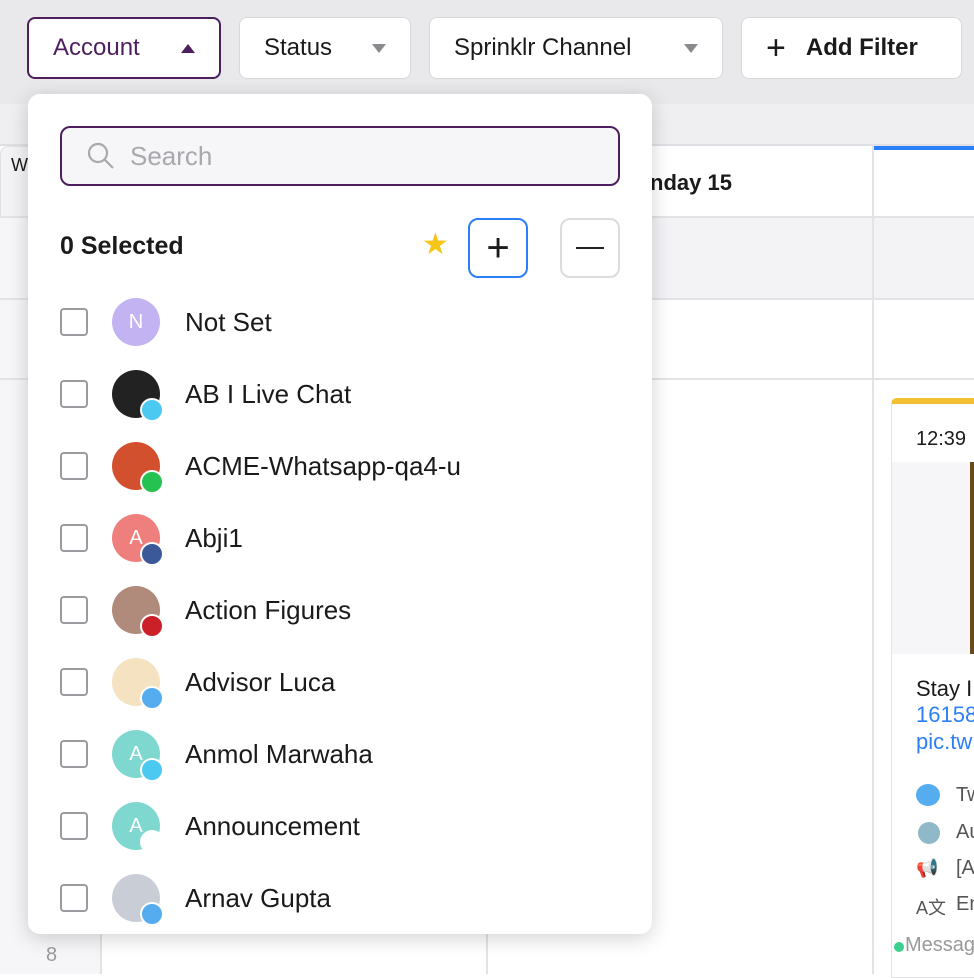  What do you see at coordinates (941, 439) in the screenshot?
I see `post-time: 12:39` at bounding box center [941, 439].